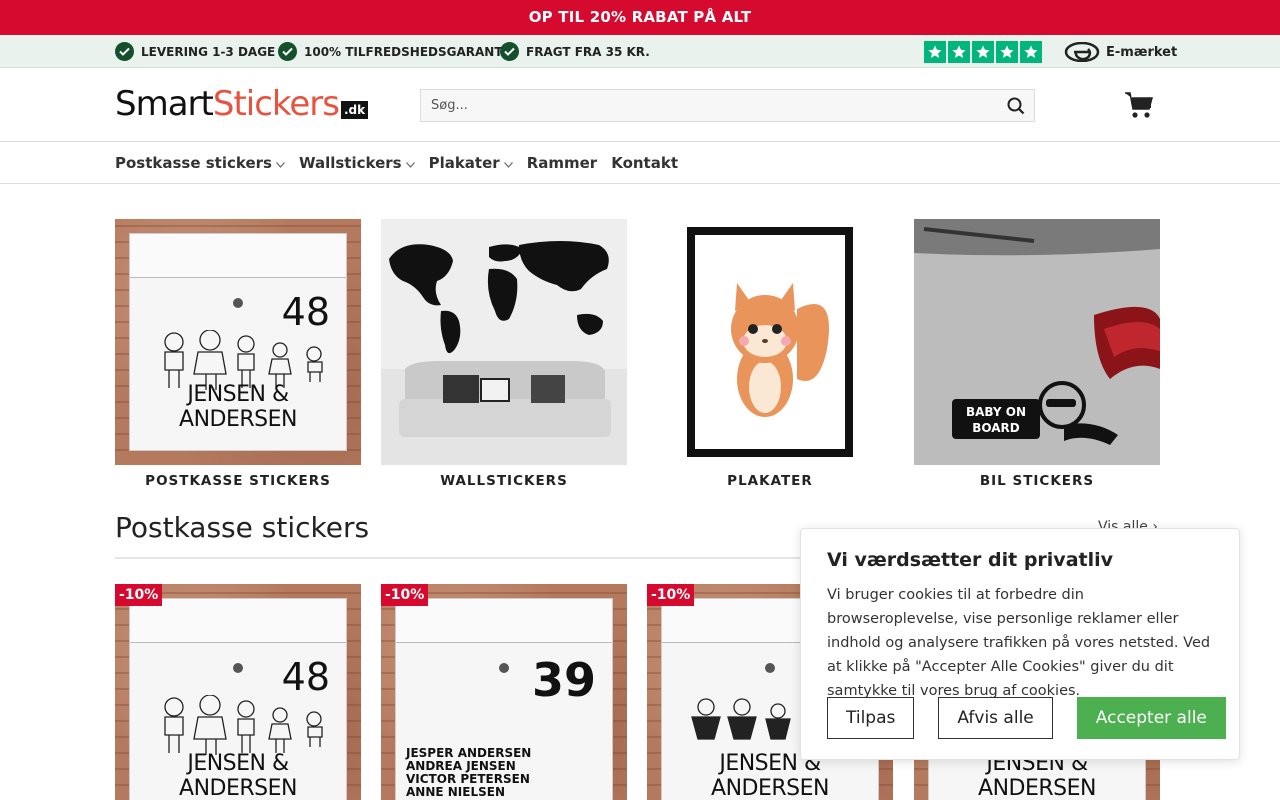 The width and height of the screenshot is (1280, 800). I want to click on cookie-customize-button: Tilpas, so click(871, 718).